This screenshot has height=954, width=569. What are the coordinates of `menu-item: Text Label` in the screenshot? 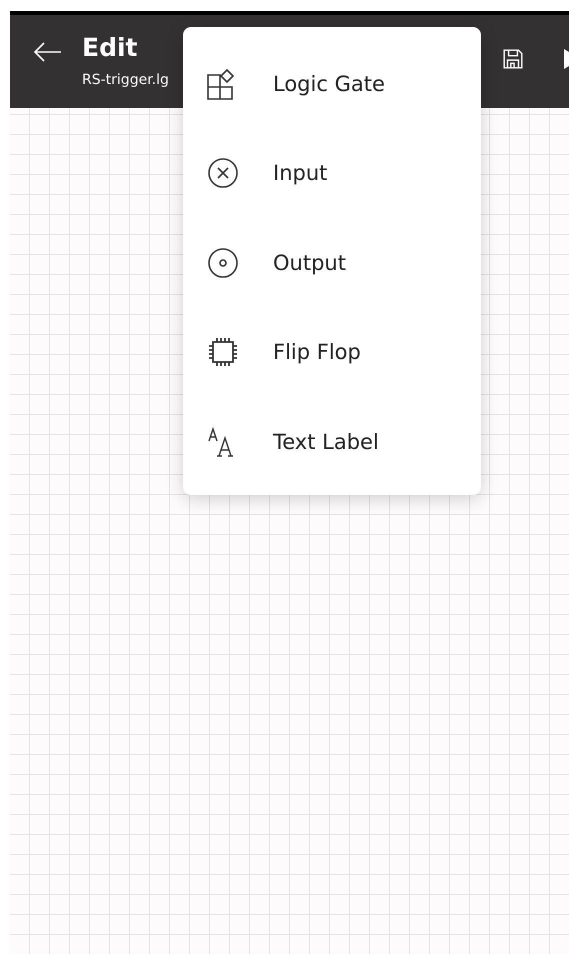 It's located at (332, 441).